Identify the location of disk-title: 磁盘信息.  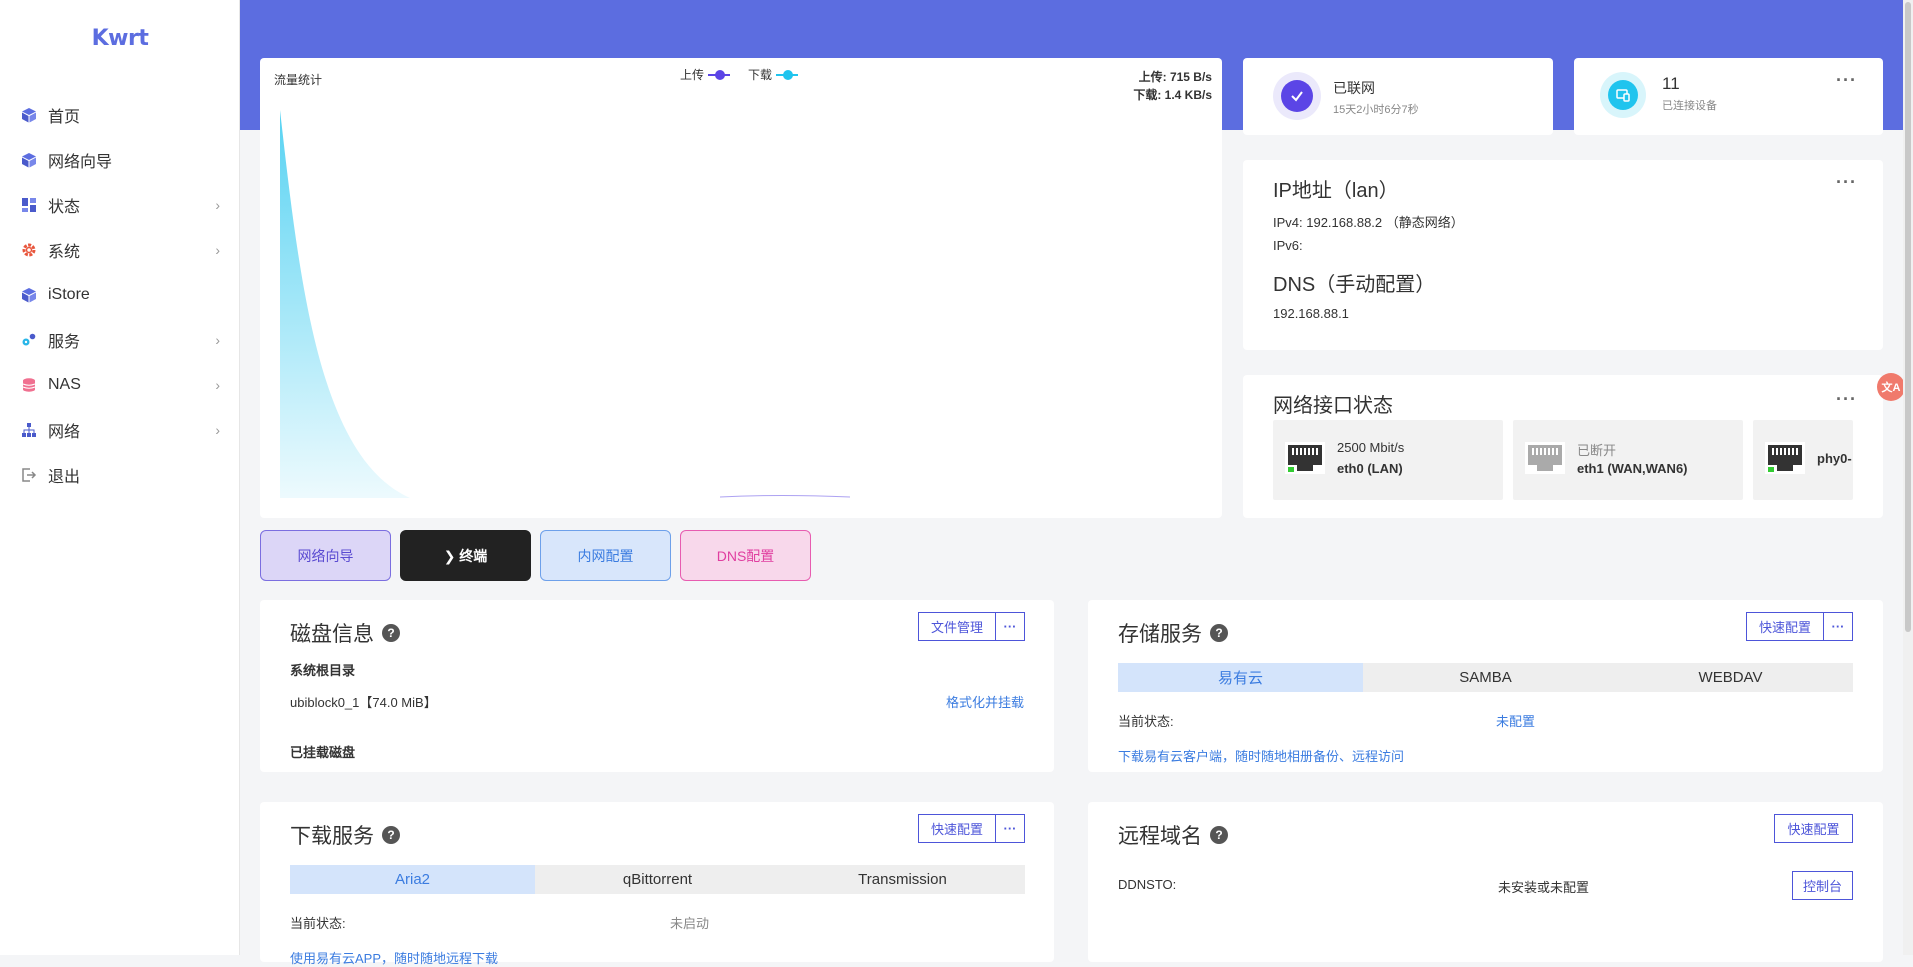
(332, 634).